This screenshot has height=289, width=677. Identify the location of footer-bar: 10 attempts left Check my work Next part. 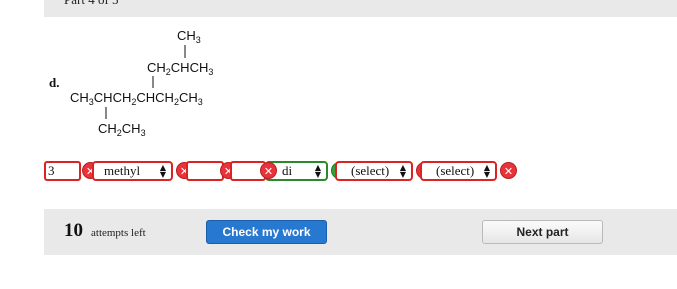
(360, 232).